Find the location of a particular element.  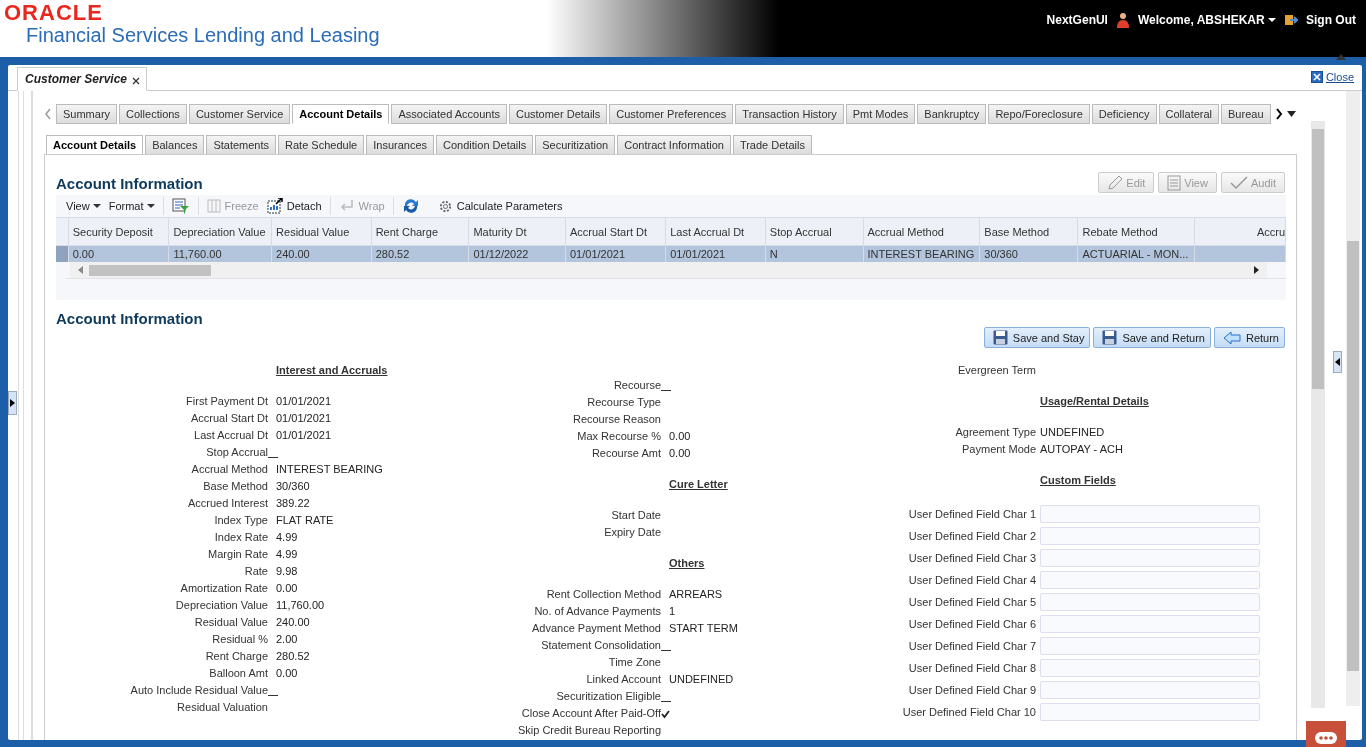

page-tab: Customer Service is located at coordinates (82, 79).